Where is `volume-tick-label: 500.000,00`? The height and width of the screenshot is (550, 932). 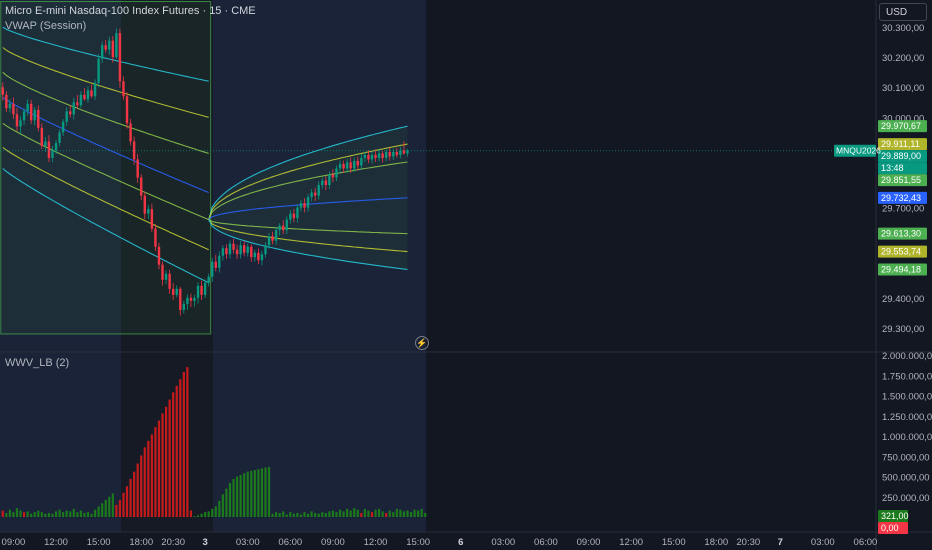
volume-tick-label: 500.000,00 is located at coordinates (906, 478).